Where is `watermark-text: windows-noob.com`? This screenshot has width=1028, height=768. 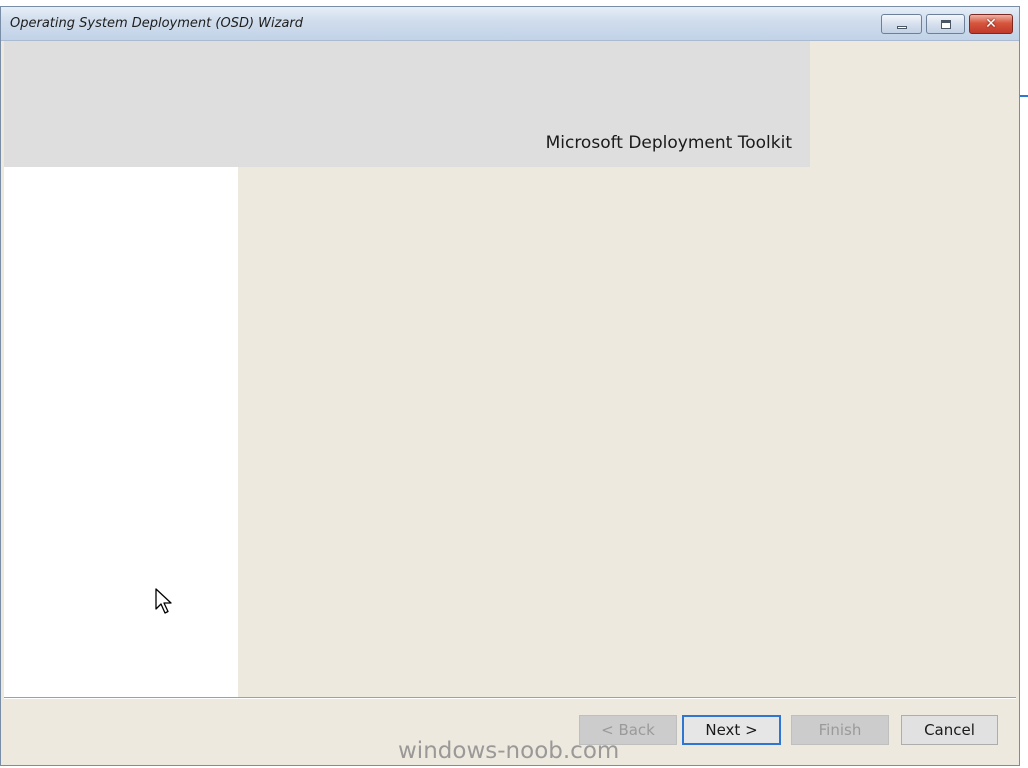
watermark-text: windows-noob.com is located at coordinates (509, 751).